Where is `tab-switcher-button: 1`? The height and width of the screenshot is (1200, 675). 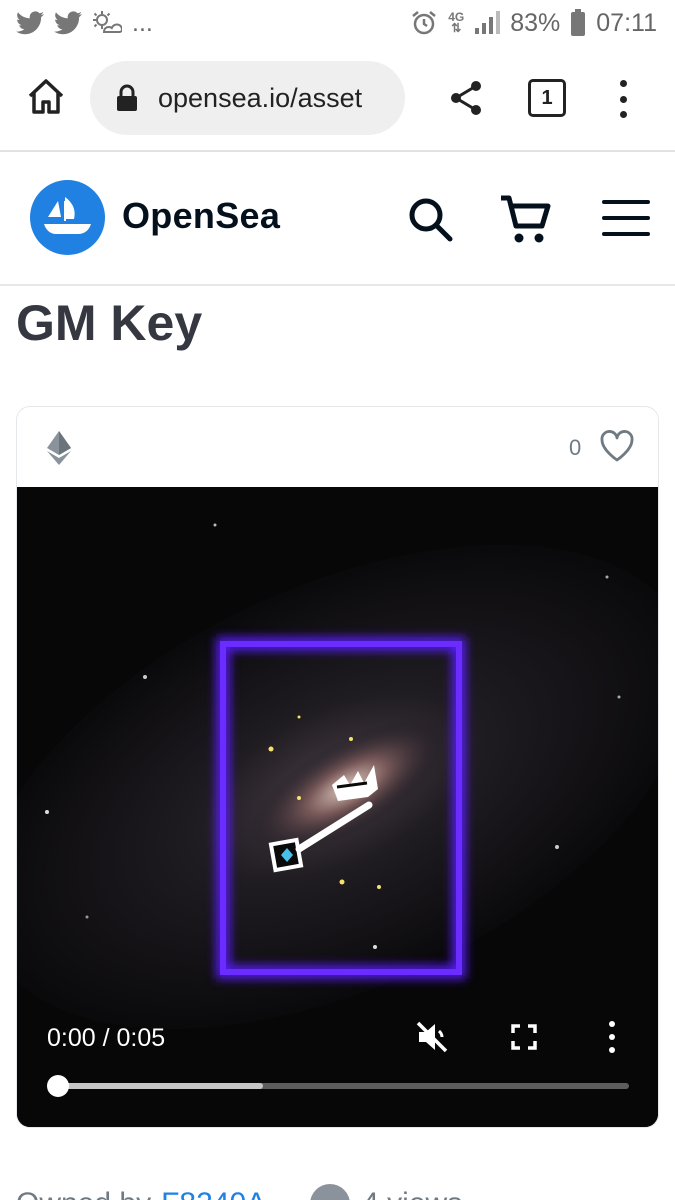 tab-switcher-button: 1 is located at coordinates (547, 98).